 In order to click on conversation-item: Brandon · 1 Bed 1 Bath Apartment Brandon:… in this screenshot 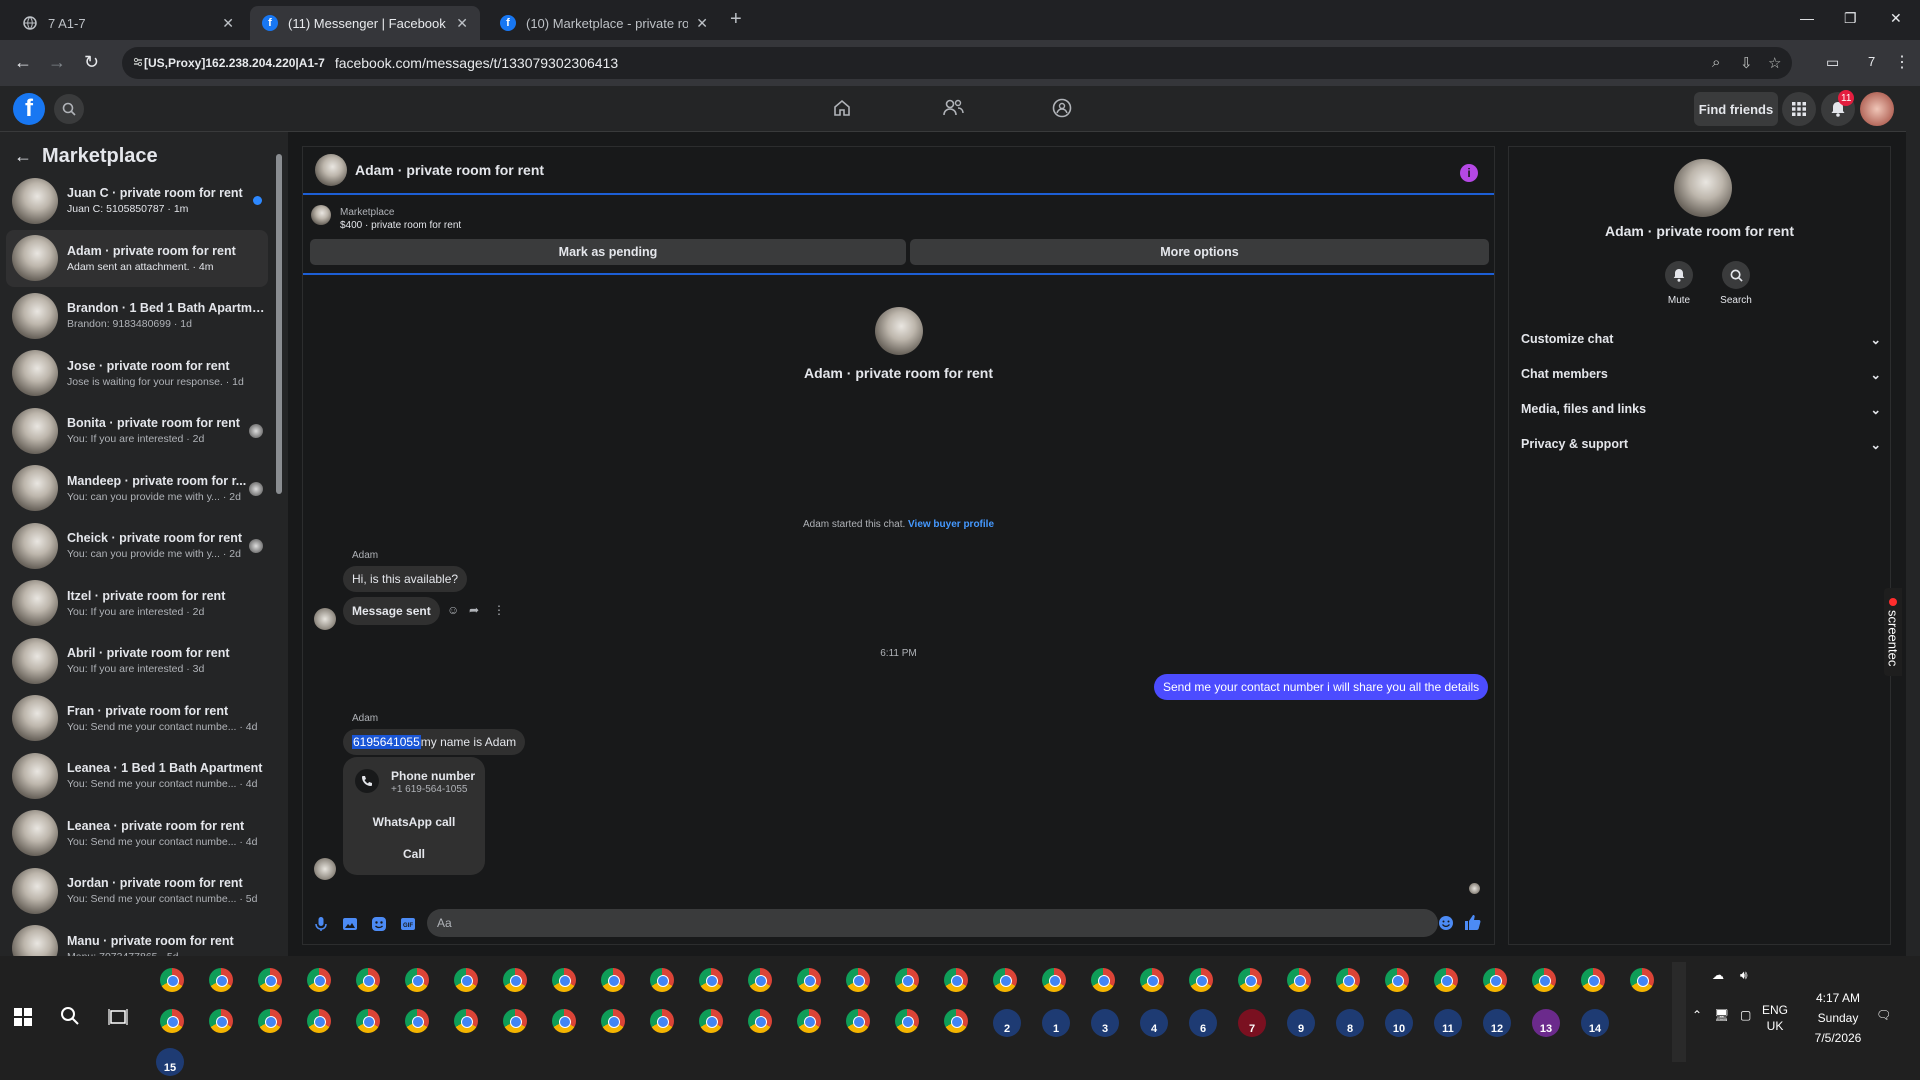, I will do `click(137, 316)`.